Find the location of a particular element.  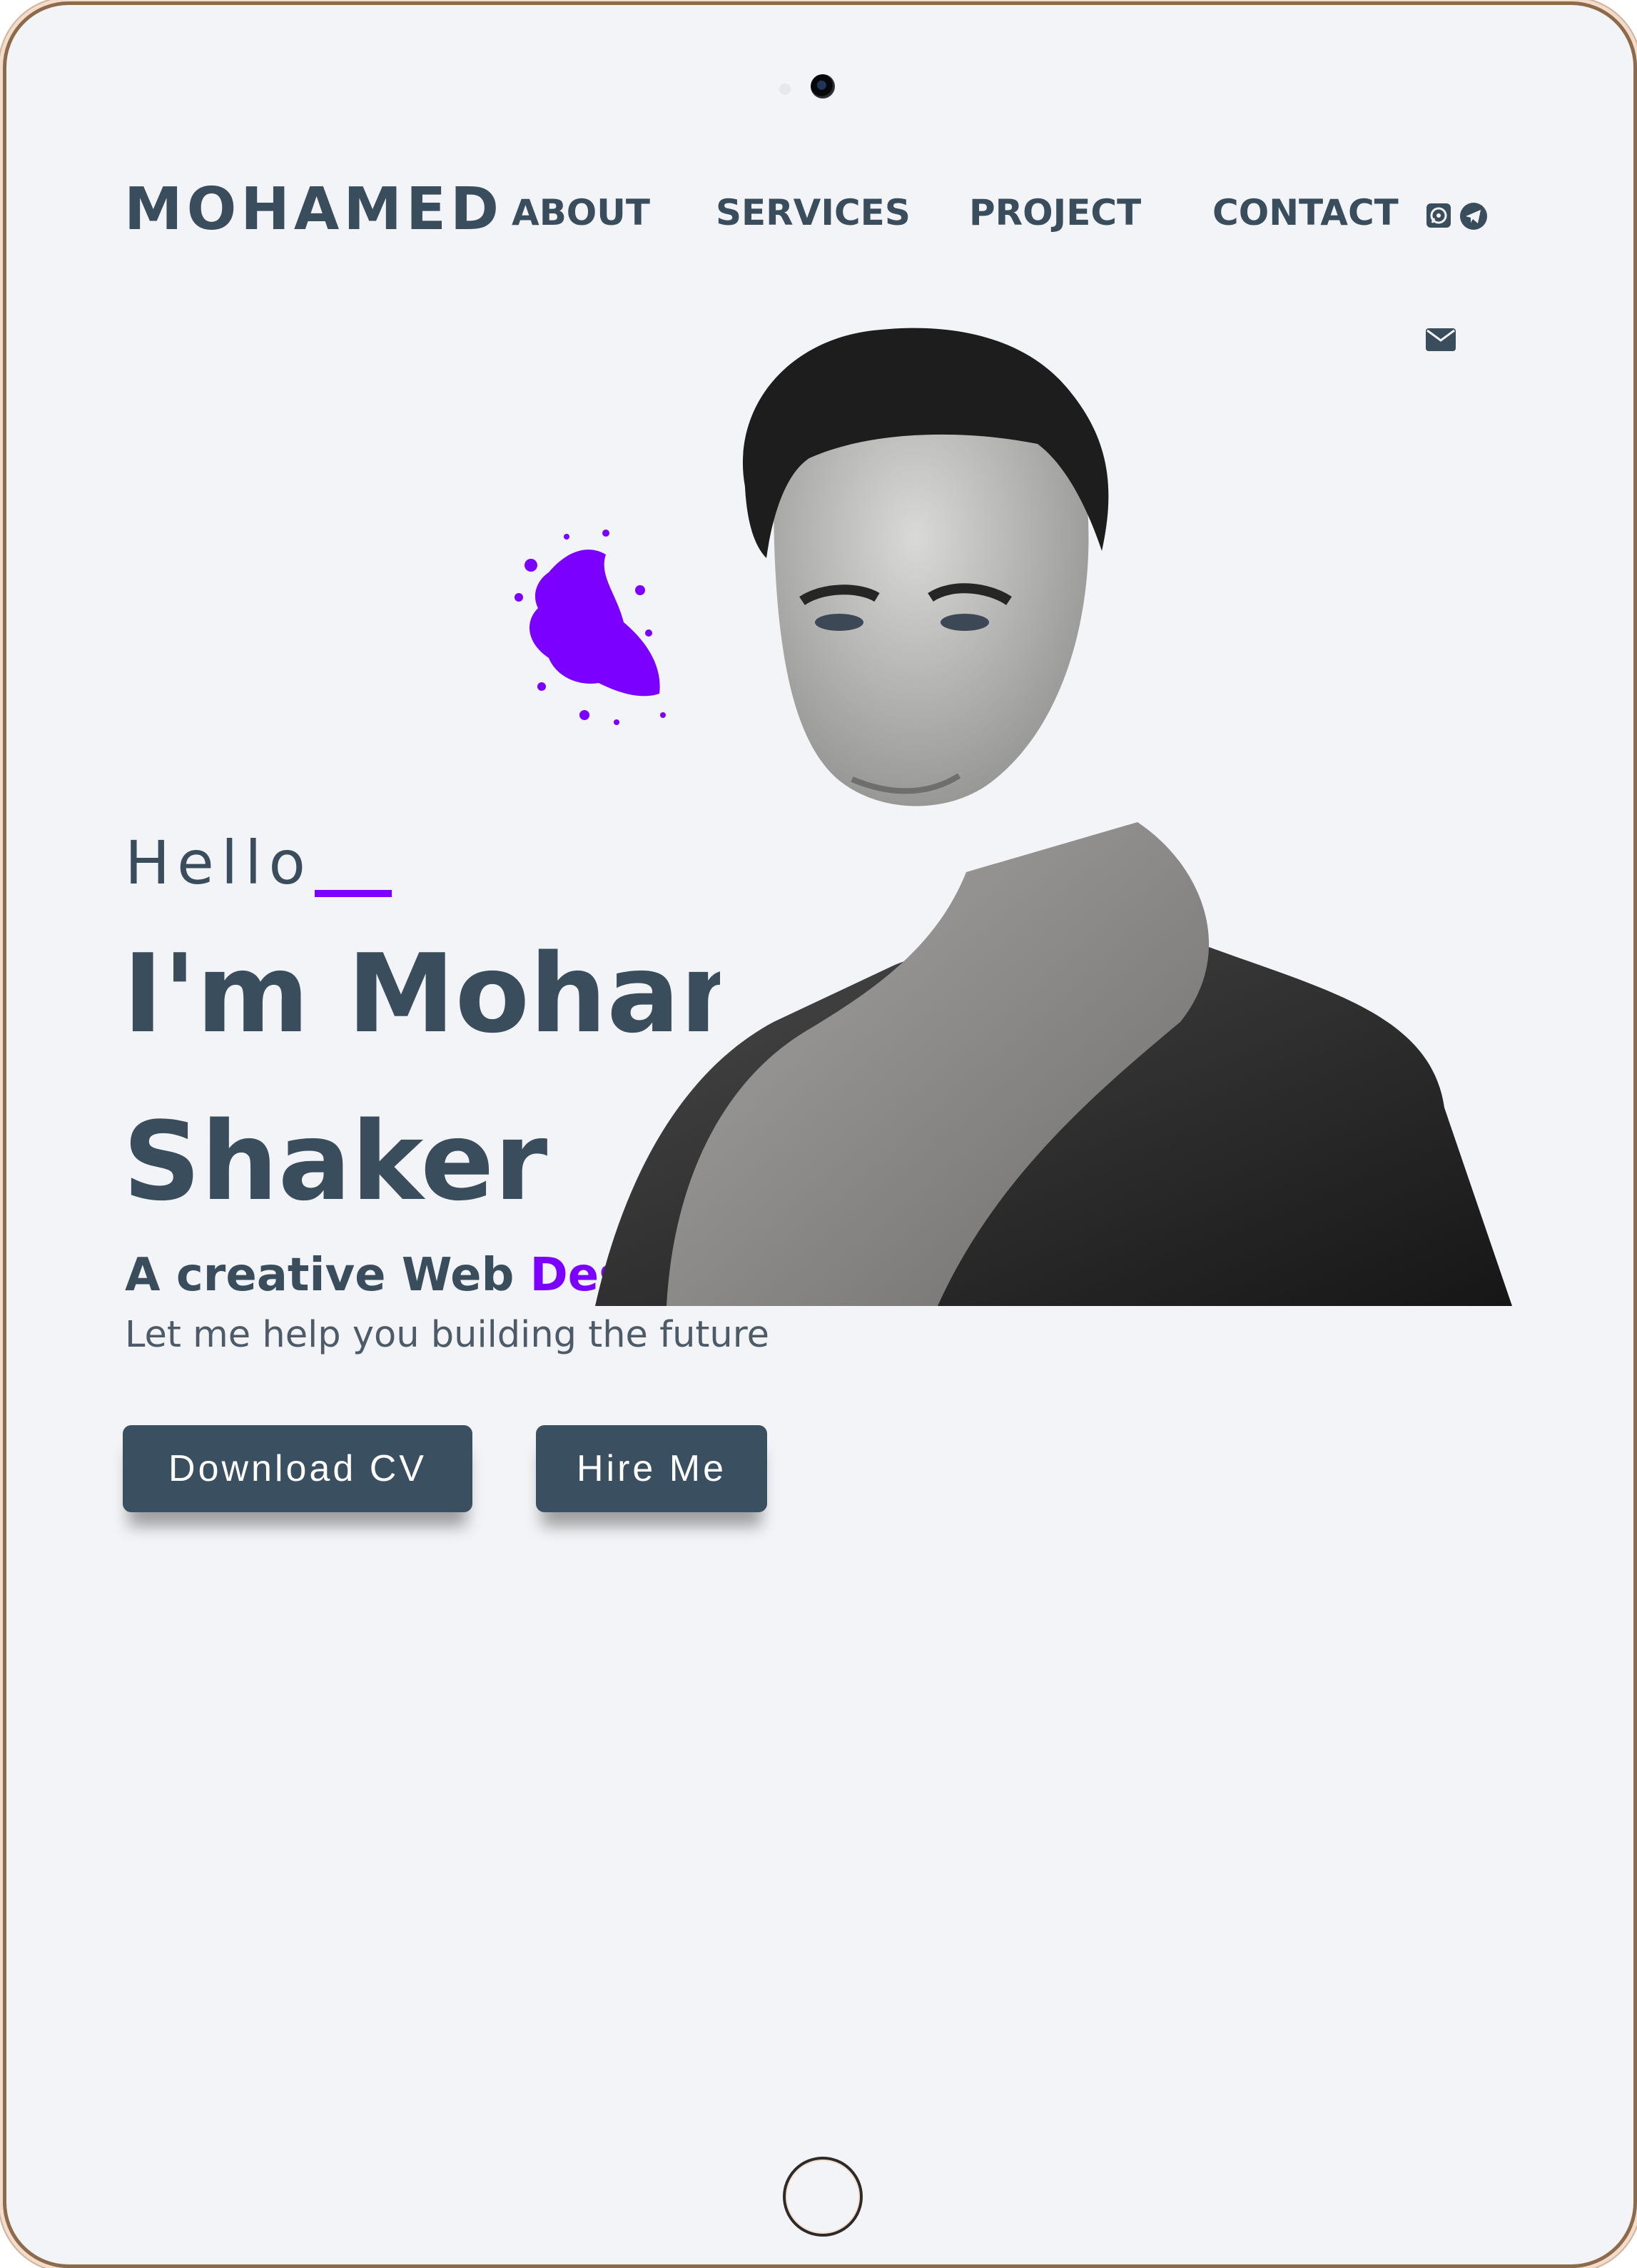

sensor-dot is located at coordinates (785, 89).